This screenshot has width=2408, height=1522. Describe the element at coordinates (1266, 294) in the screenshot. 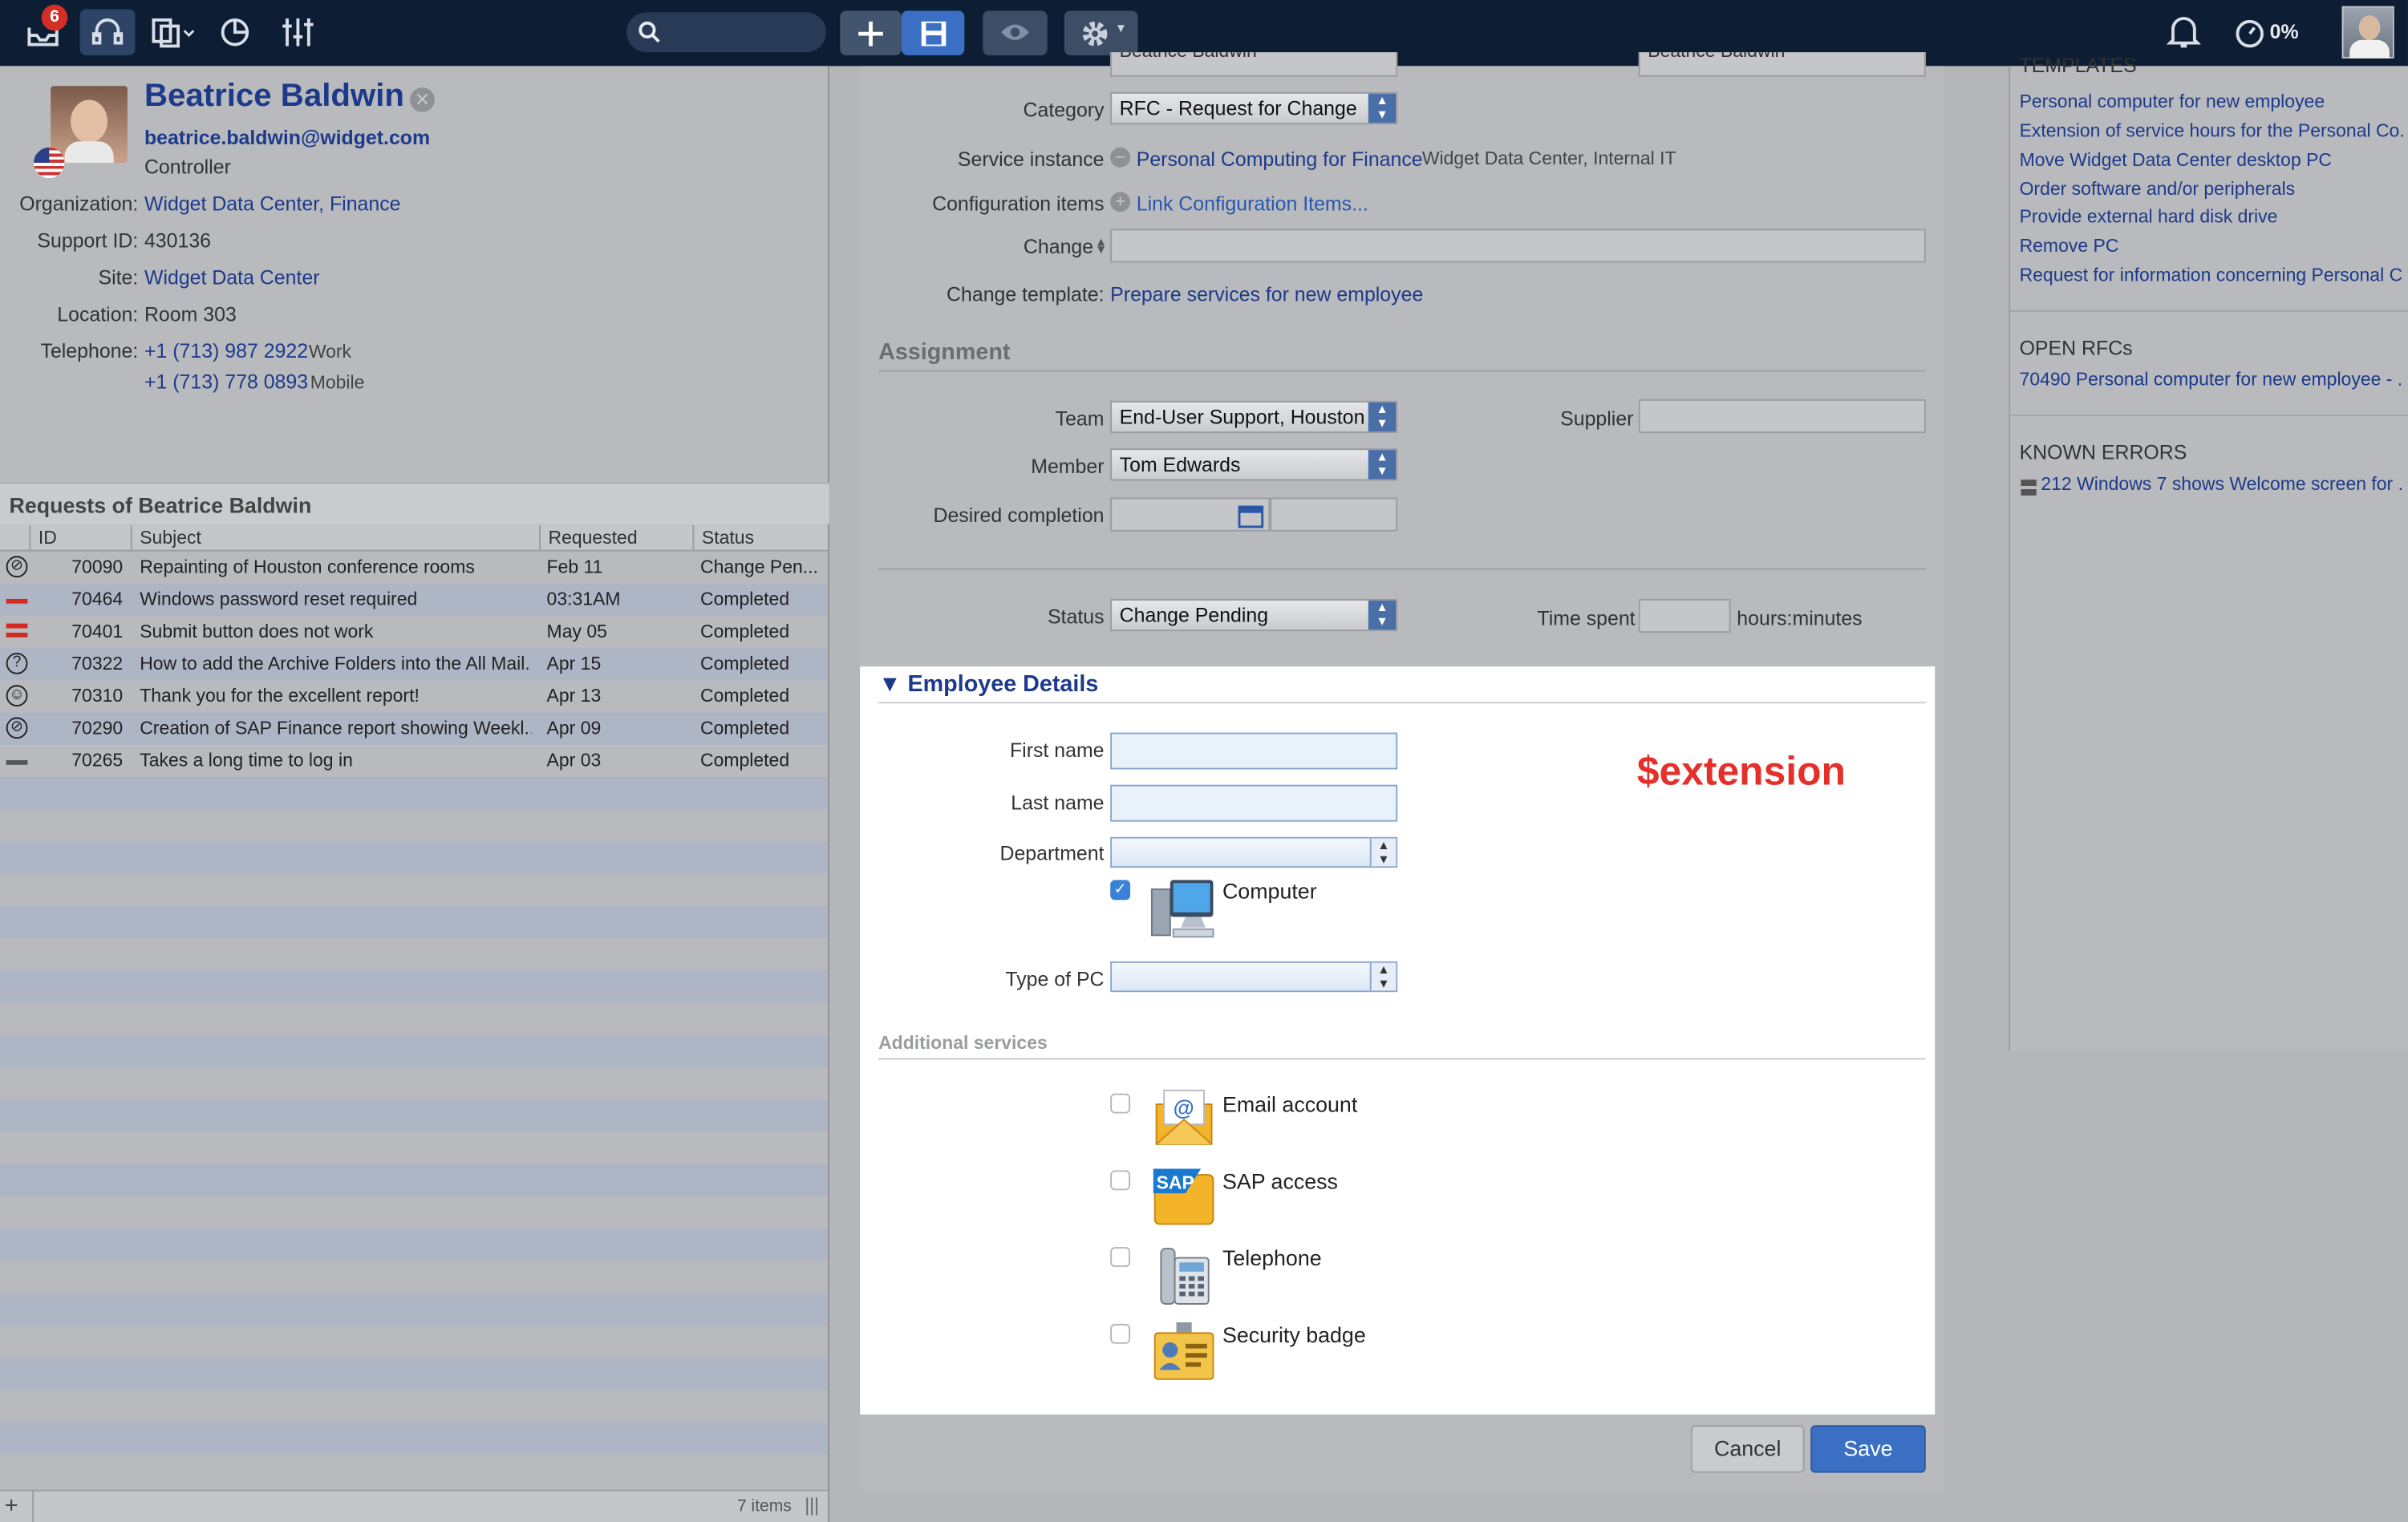

I see `change-template-link: Prepare services for new employee` at that location.